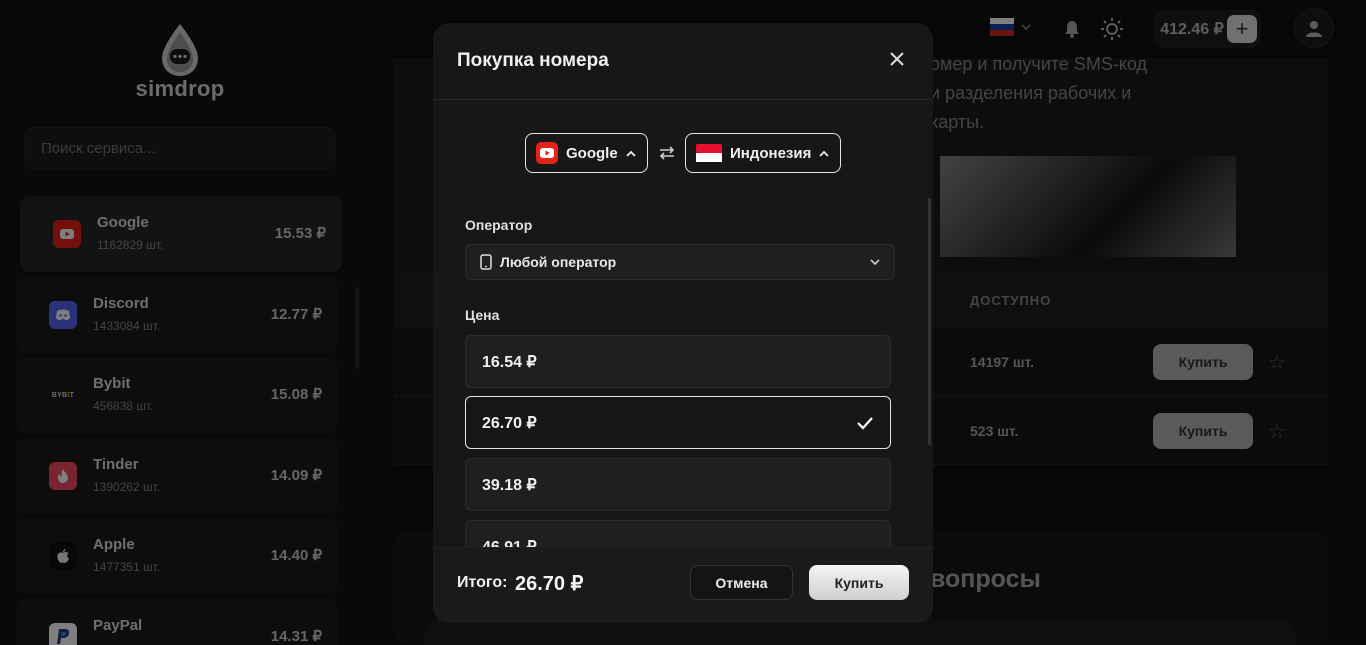 This screenshot has height=645, width=1366. I want to click on price-option-value: 39.18 ₽, so click(509, 485).